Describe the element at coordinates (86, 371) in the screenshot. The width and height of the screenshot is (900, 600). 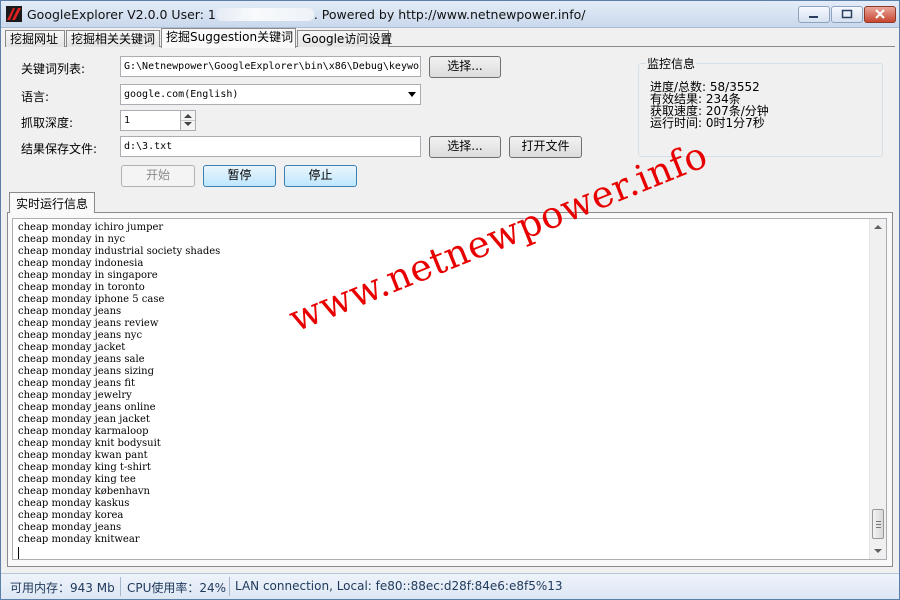
I see `log-line: cheap monday jeans sizing` at that location.